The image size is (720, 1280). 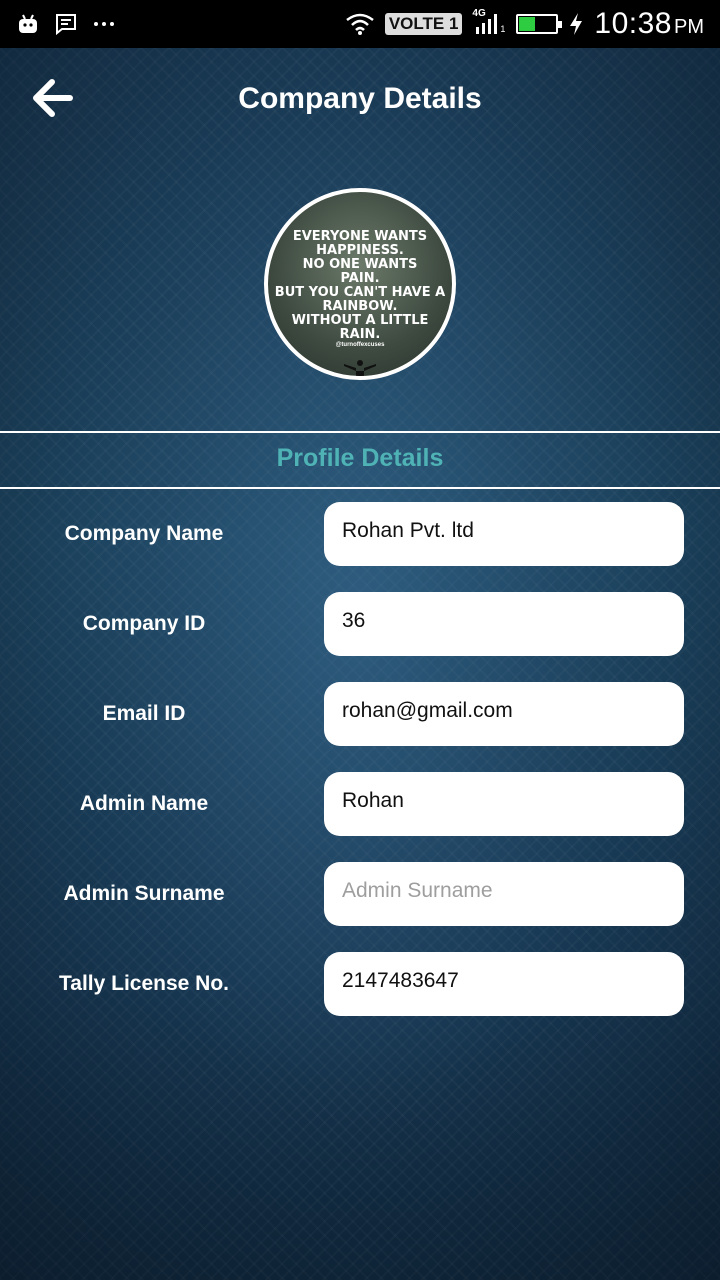 What do you see at coordinates (360, 345) in the screenshot?
I see `avatar-handle-text: @turnoffexcuses` at bounding box center [360, 345].